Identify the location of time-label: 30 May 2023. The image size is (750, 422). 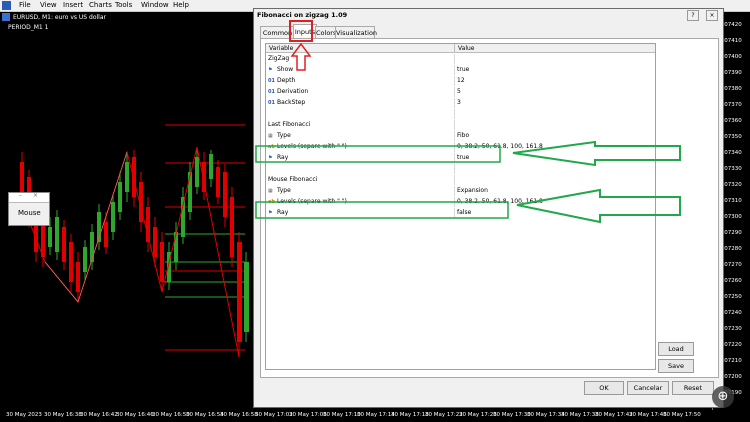
(24, 415).